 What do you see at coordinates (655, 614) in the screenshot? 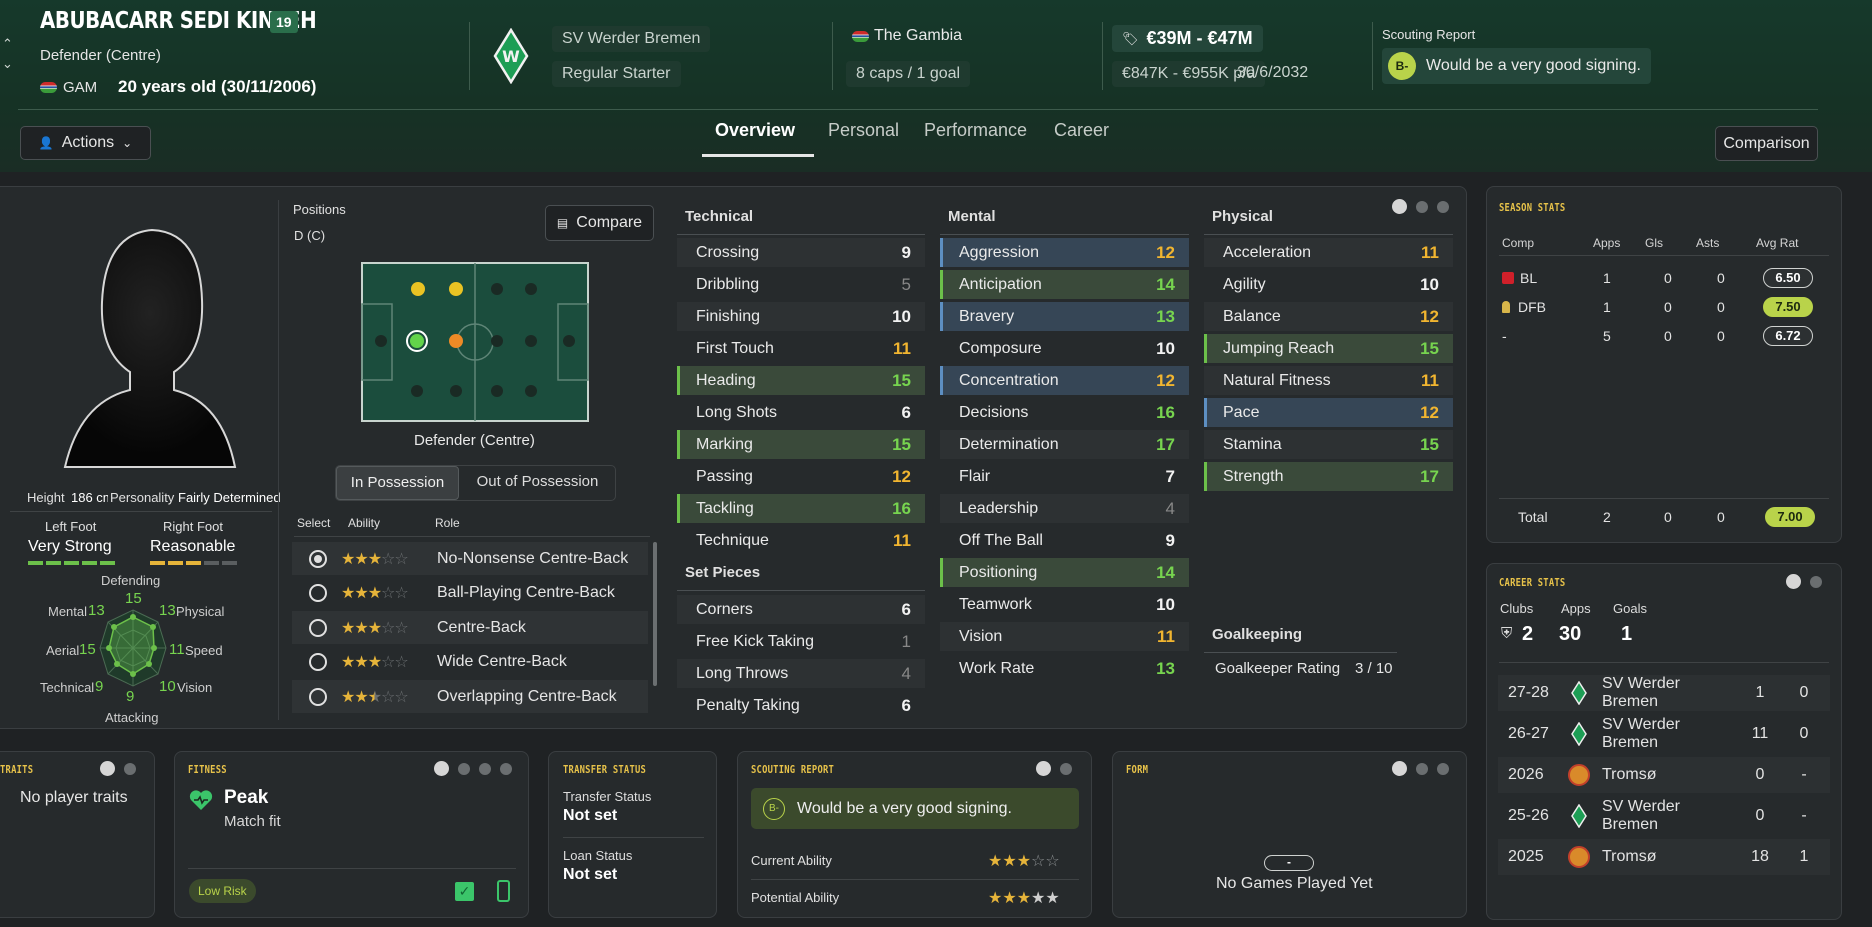
I see `roles-scrollbar` at bounding box center [655, 614].